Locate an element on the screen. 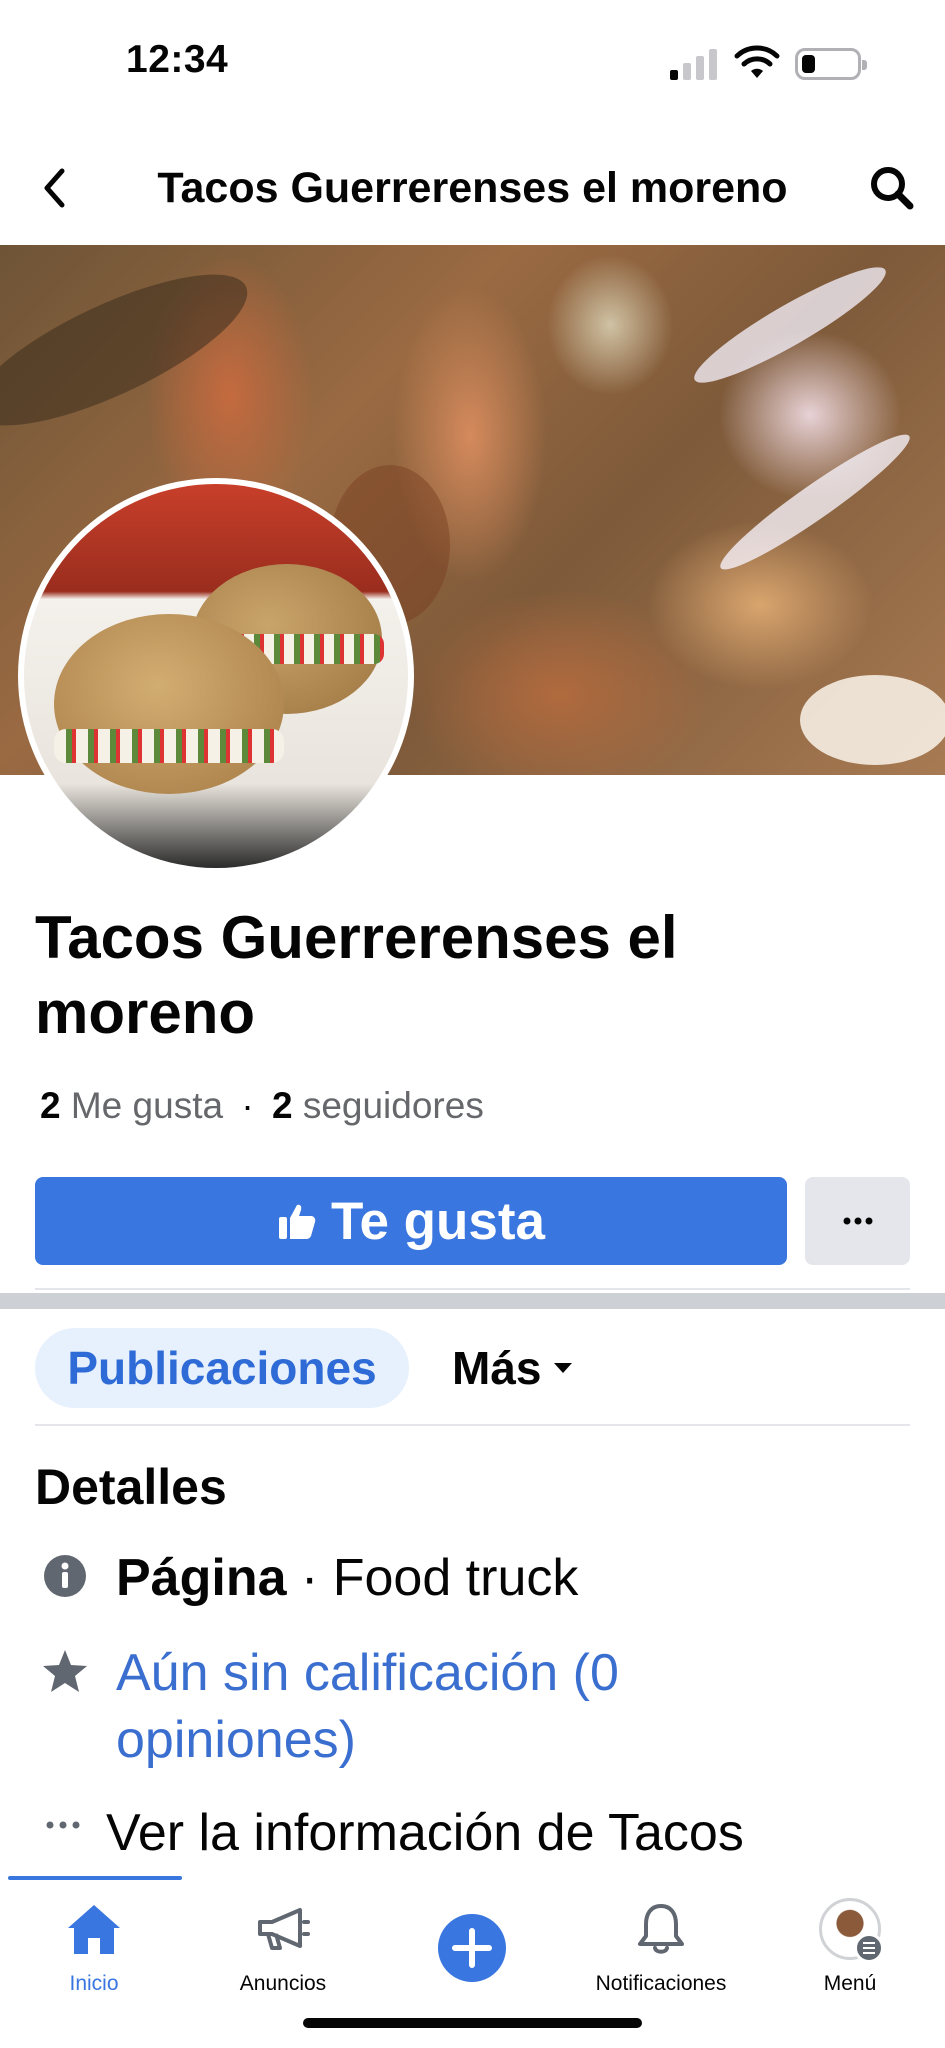 The image size is (945, 2048). nav-menu: Menú is located at coordinates (850, 1950).